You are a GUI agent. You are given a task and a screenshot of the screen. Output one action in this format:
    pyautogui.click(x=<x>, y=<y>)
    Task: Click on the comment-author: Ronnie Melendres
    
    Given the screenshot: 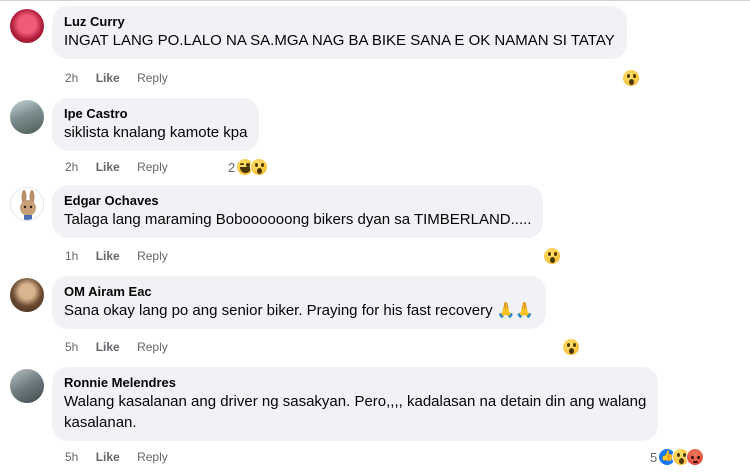 What is the action you would take?
    pyautogui.click(x=355, y=382)
    